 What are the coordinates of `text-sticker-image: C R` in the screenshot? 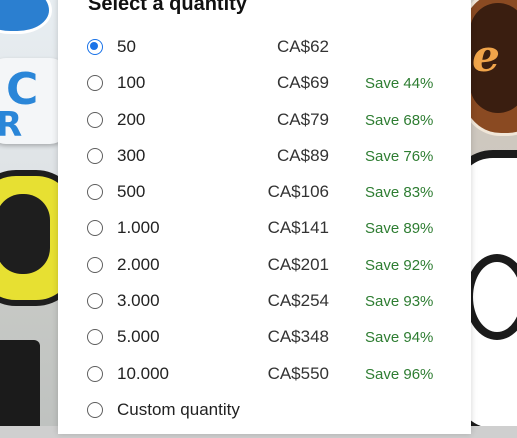 It's located at (30, 101).